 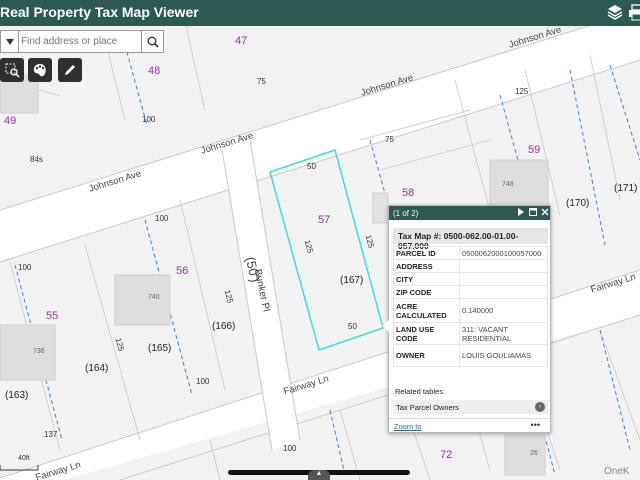 What do you see at coordinates (446, 455) in the screenshot?
I see `lot-number: 72` at bounding box center [446, 455].